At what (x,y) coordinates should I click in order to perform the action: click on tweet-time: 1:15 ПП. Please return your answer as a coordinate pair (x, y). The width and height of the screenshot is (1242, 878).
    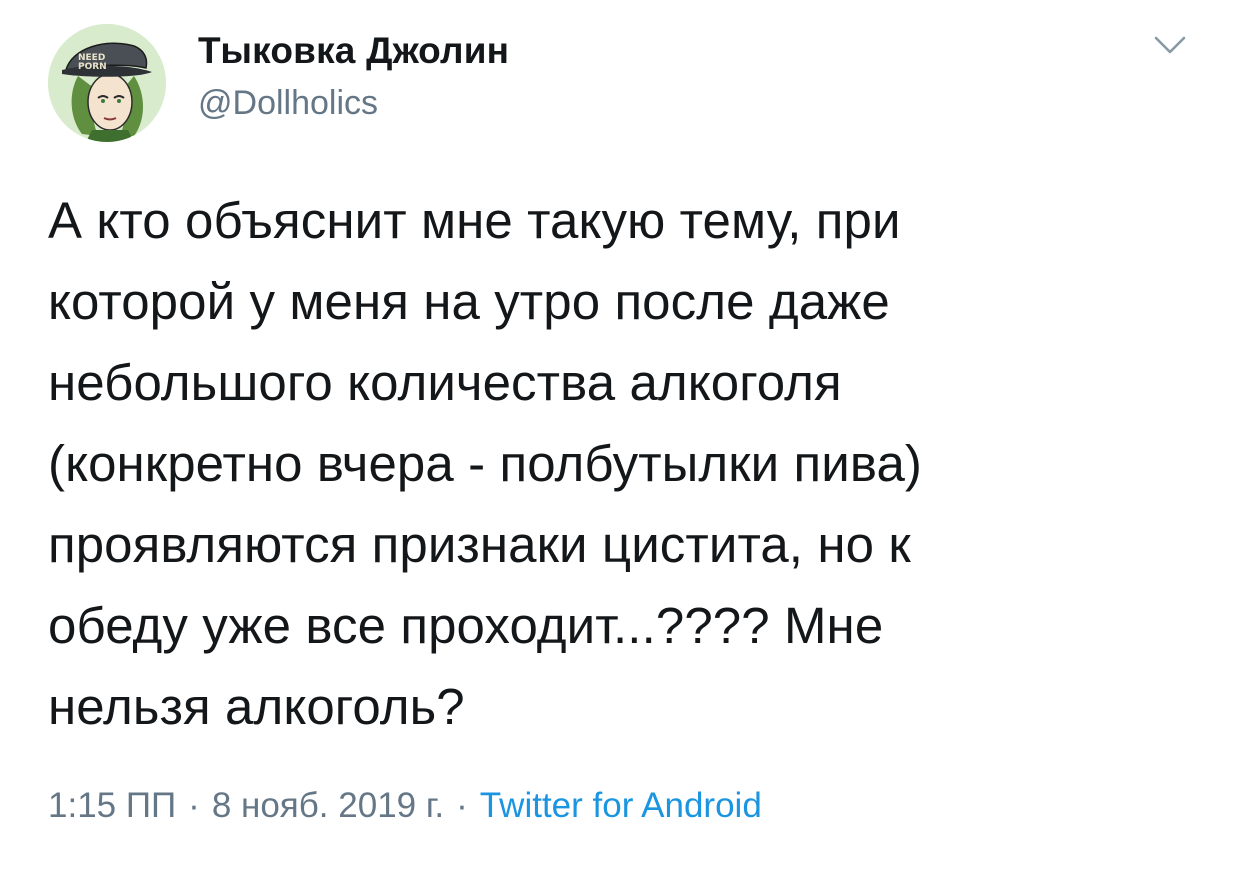
    Looking at the image, I should click on (112, 805).